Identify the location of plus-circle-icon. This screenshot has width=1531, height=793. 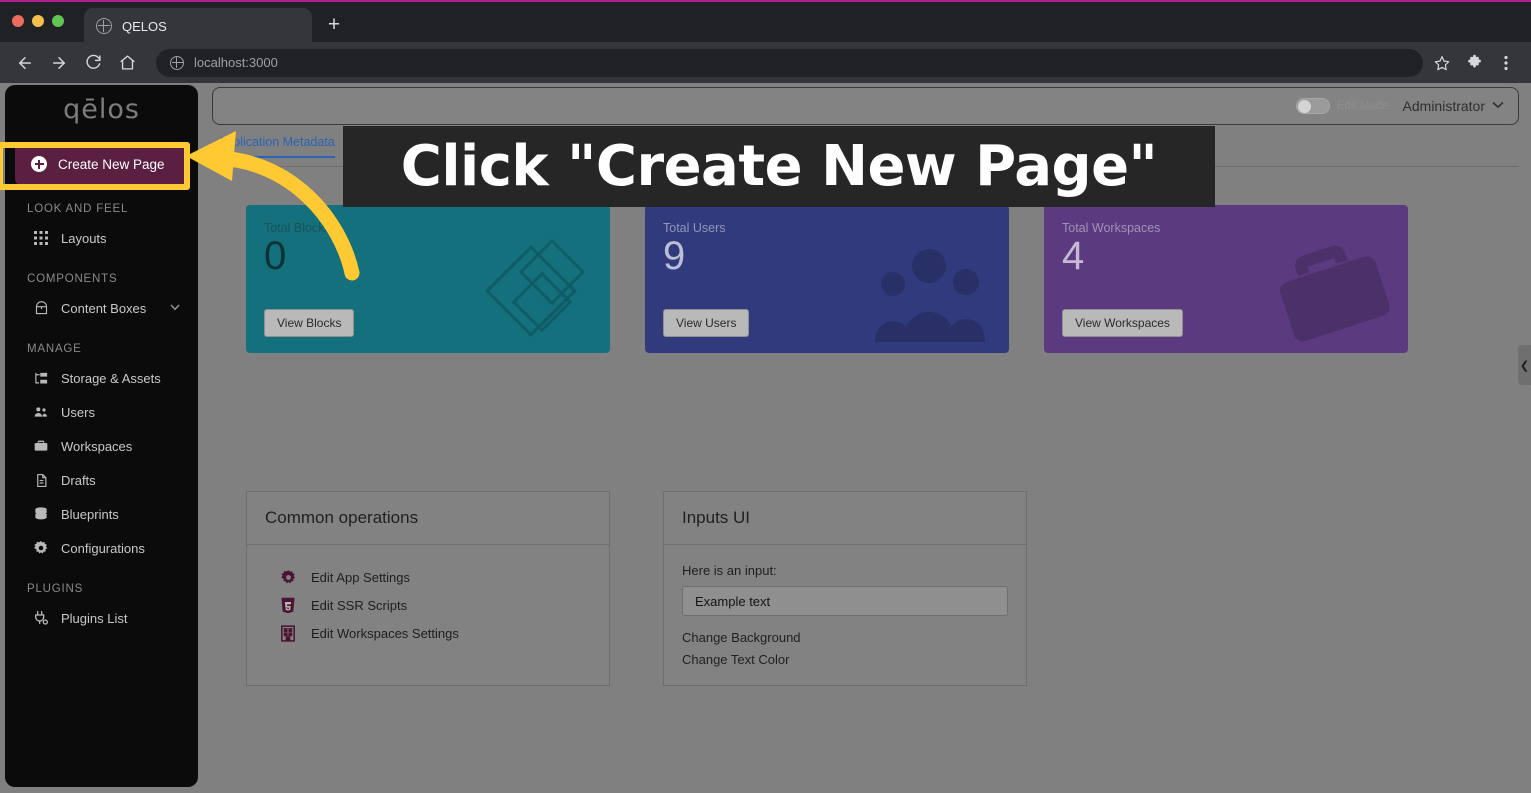
(39, 164).